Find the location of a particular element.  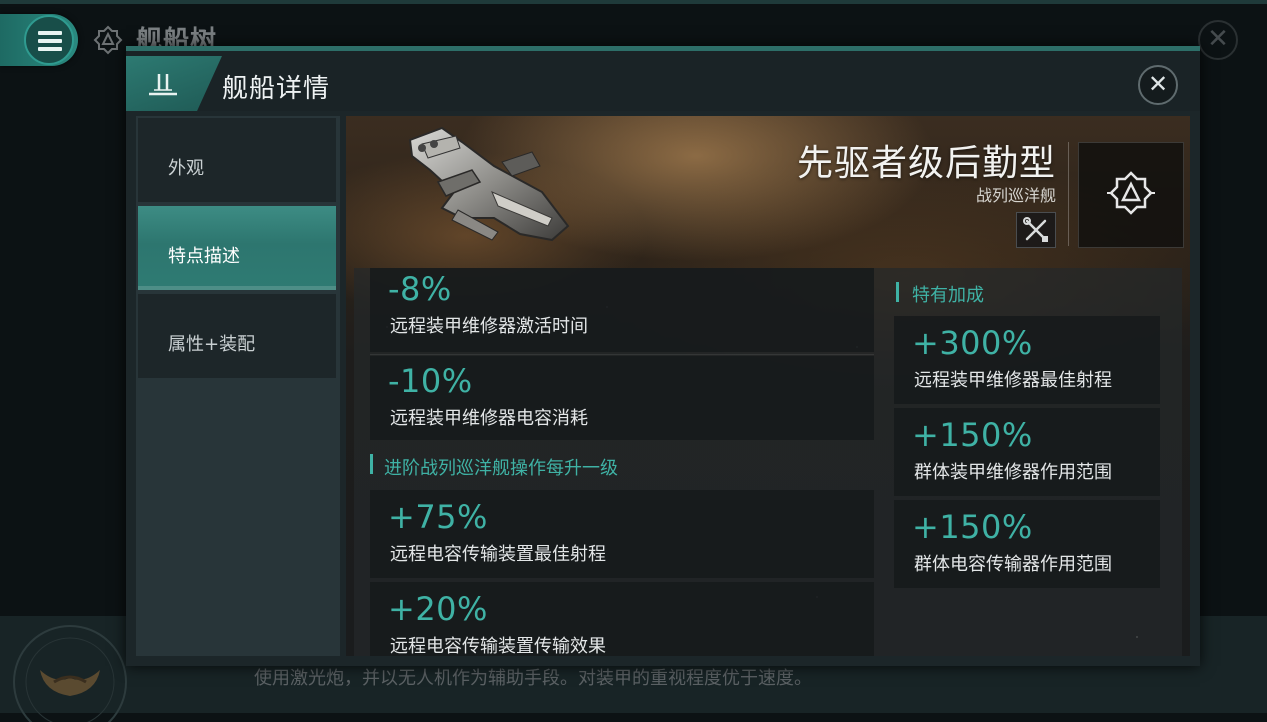

menu-button-circle is located at coordinates (49, 40).